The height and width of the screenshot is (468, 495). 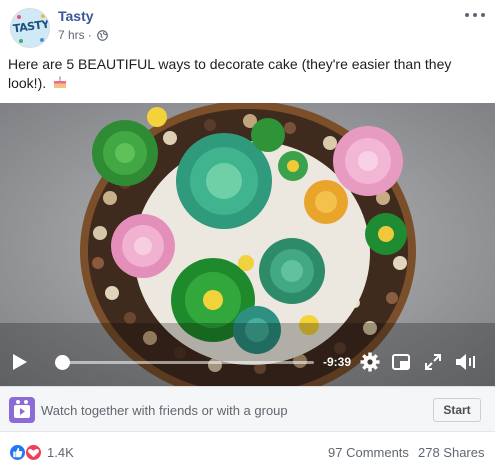 What do you see at coordinates (451, 452) in the screenshot?
I see `shares-count-link: 278 Shares` at bounding box center [451, 452].